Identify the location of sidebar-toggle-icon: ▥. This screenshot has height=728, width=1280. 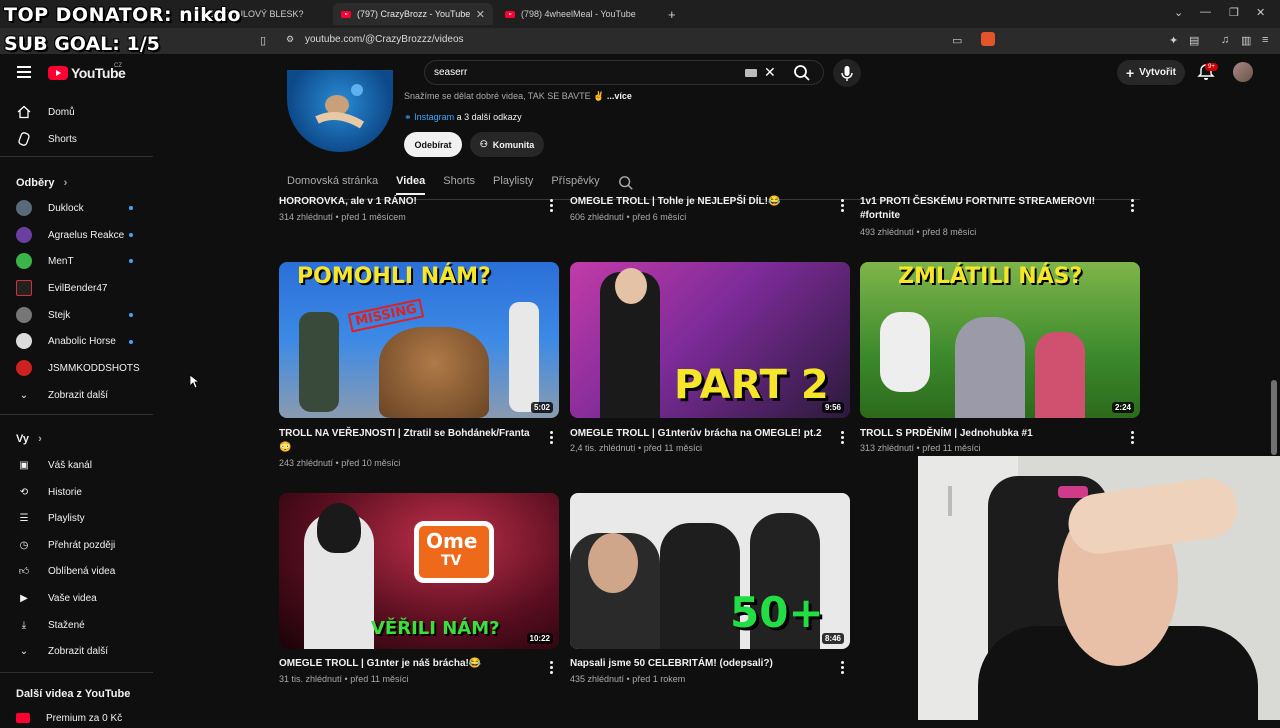
(1246, 40).